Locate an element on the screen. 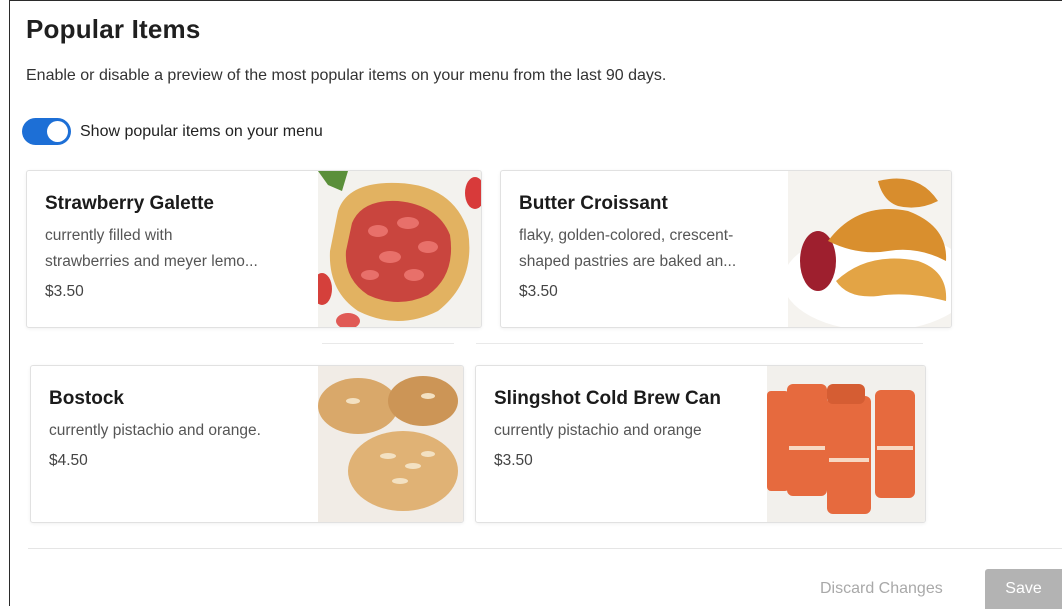 The width and height of the screenshot is (1062, 609). strawberry-galette-image is located at coordinates (399, 249).